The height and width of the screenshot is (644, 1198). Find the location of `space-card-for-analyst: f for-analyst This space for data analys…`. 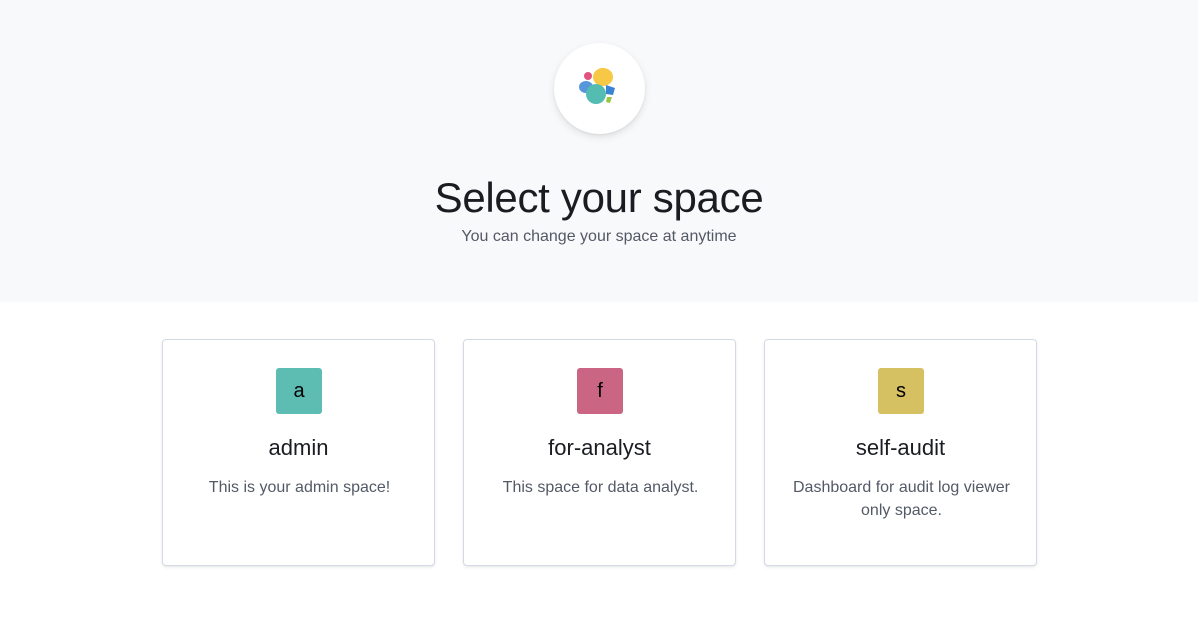

space-card-for-analyst: f for-analyst This space for data analys… is located at coordinates (599, 452).